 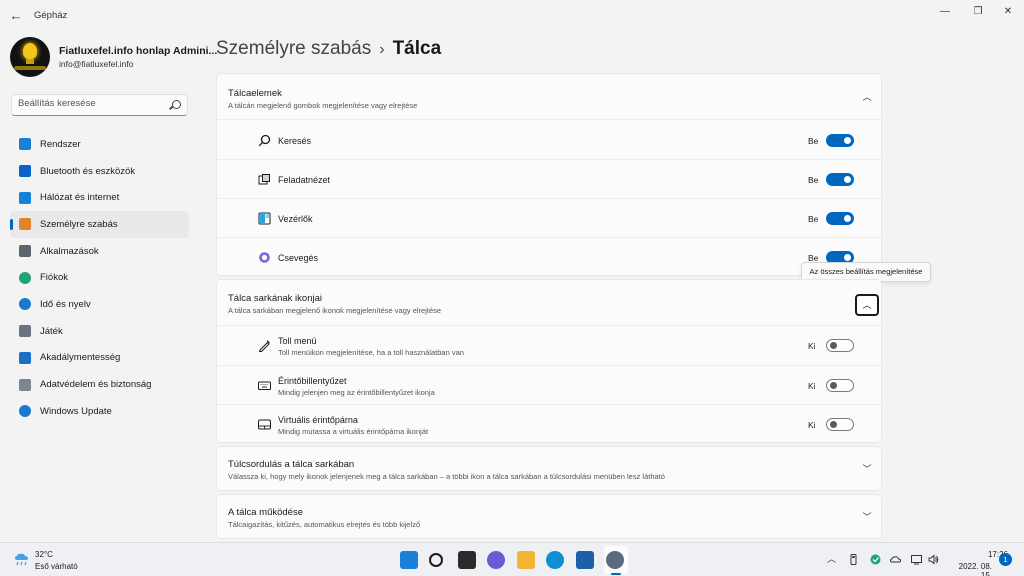 I want to click on settings-search, so click(x=99, y=105).